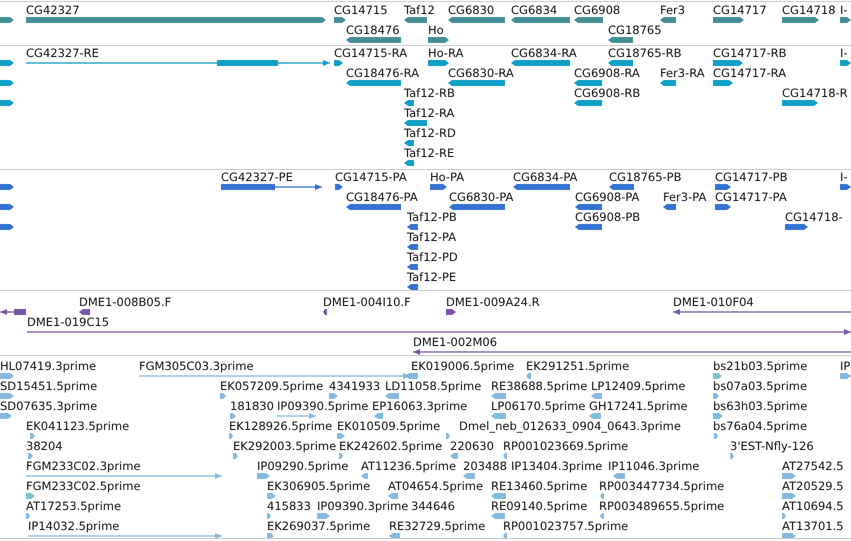 The image size is (851, 541). I want to click on feature-label: CG6830-RA, so click(481, 73).